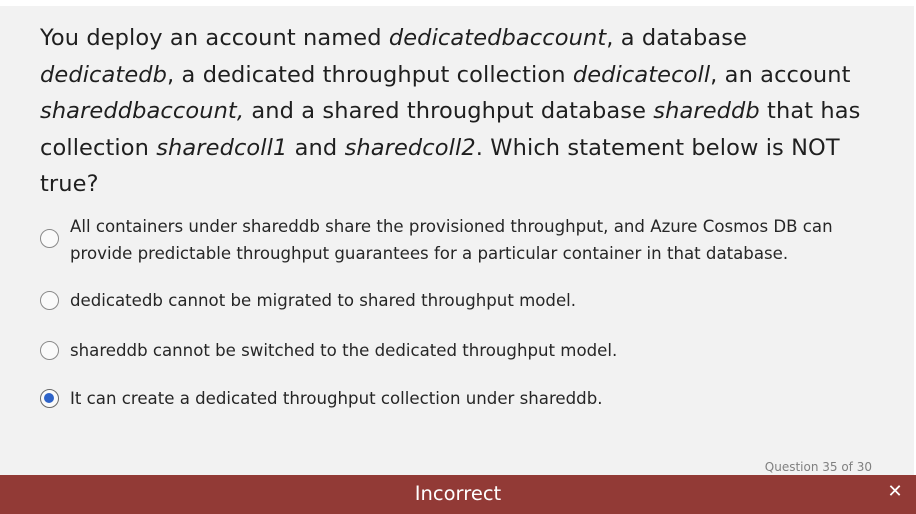 This screenshot has width=916, height=514. I want to click on question-part: , a dedicated throughput collection, so click(370, 74).